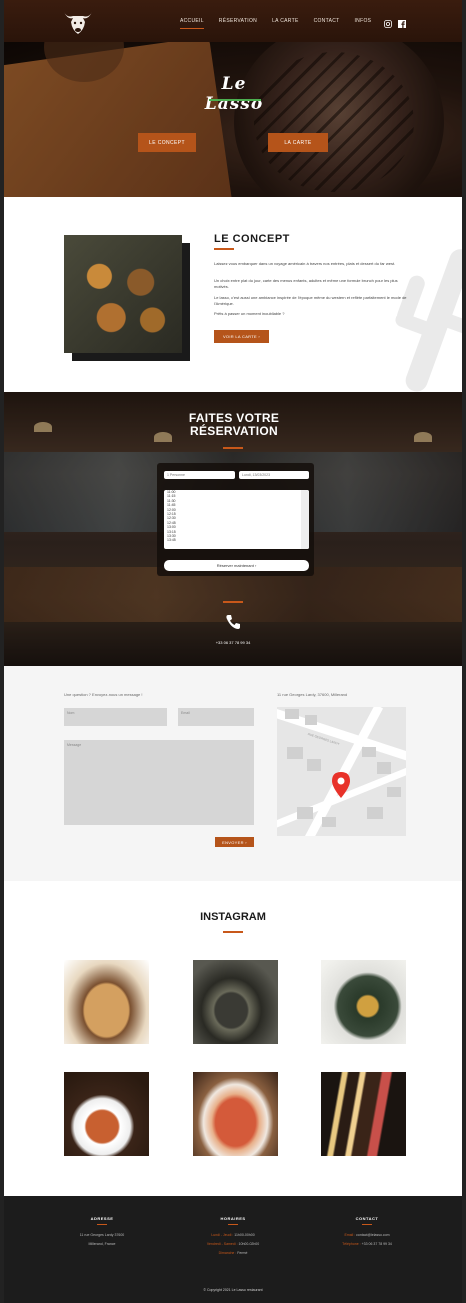 The height and width of the screenshot is (1303, 466). What do you see at coordinates (224, 249) in the screenshot?
I see `concept-title-underline` at bounding box center [224, 249].